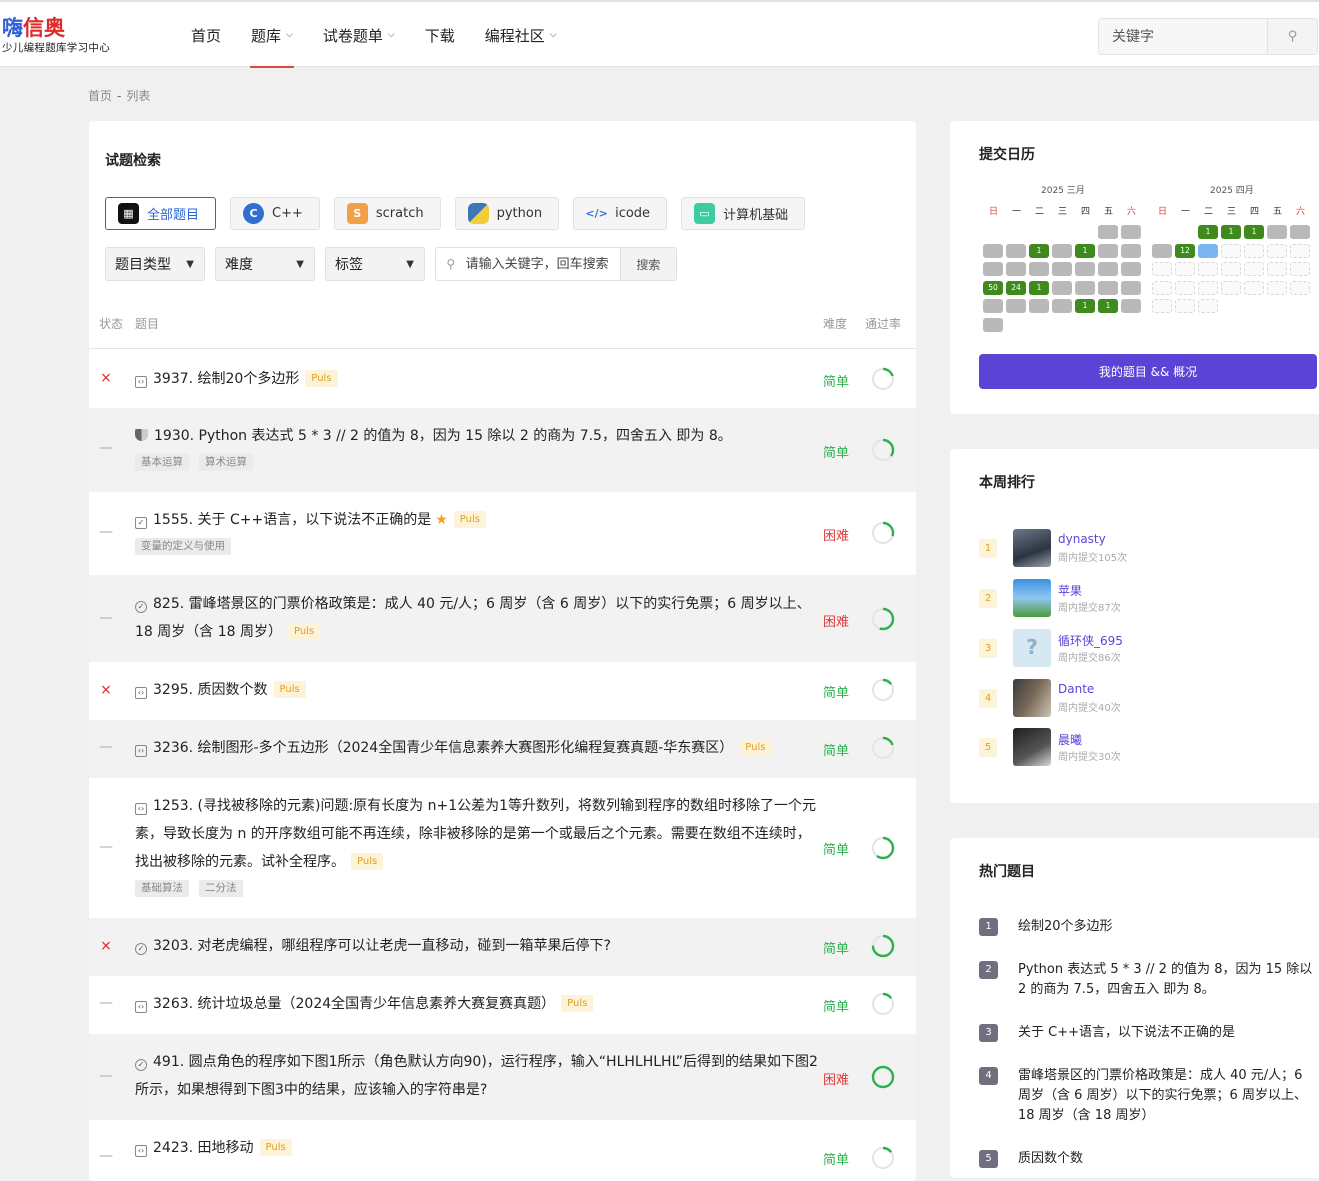 The height and width of the screenshot is (1181, 1319). What do you see at coordinates (1167, 927) in the screenshot?
I see `hot-item-title: 绘制20个多边形` at bounding box center [1167, 927].